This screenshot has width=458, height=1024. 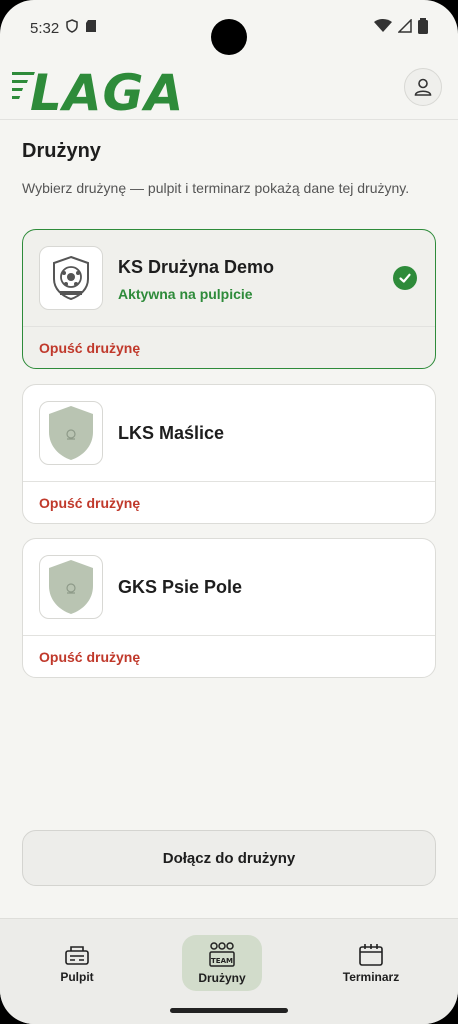 What do you see at coordinates (107, 90) in the screenshot?
I see `logo-text: LAGA` at bounding box center [107, 90].